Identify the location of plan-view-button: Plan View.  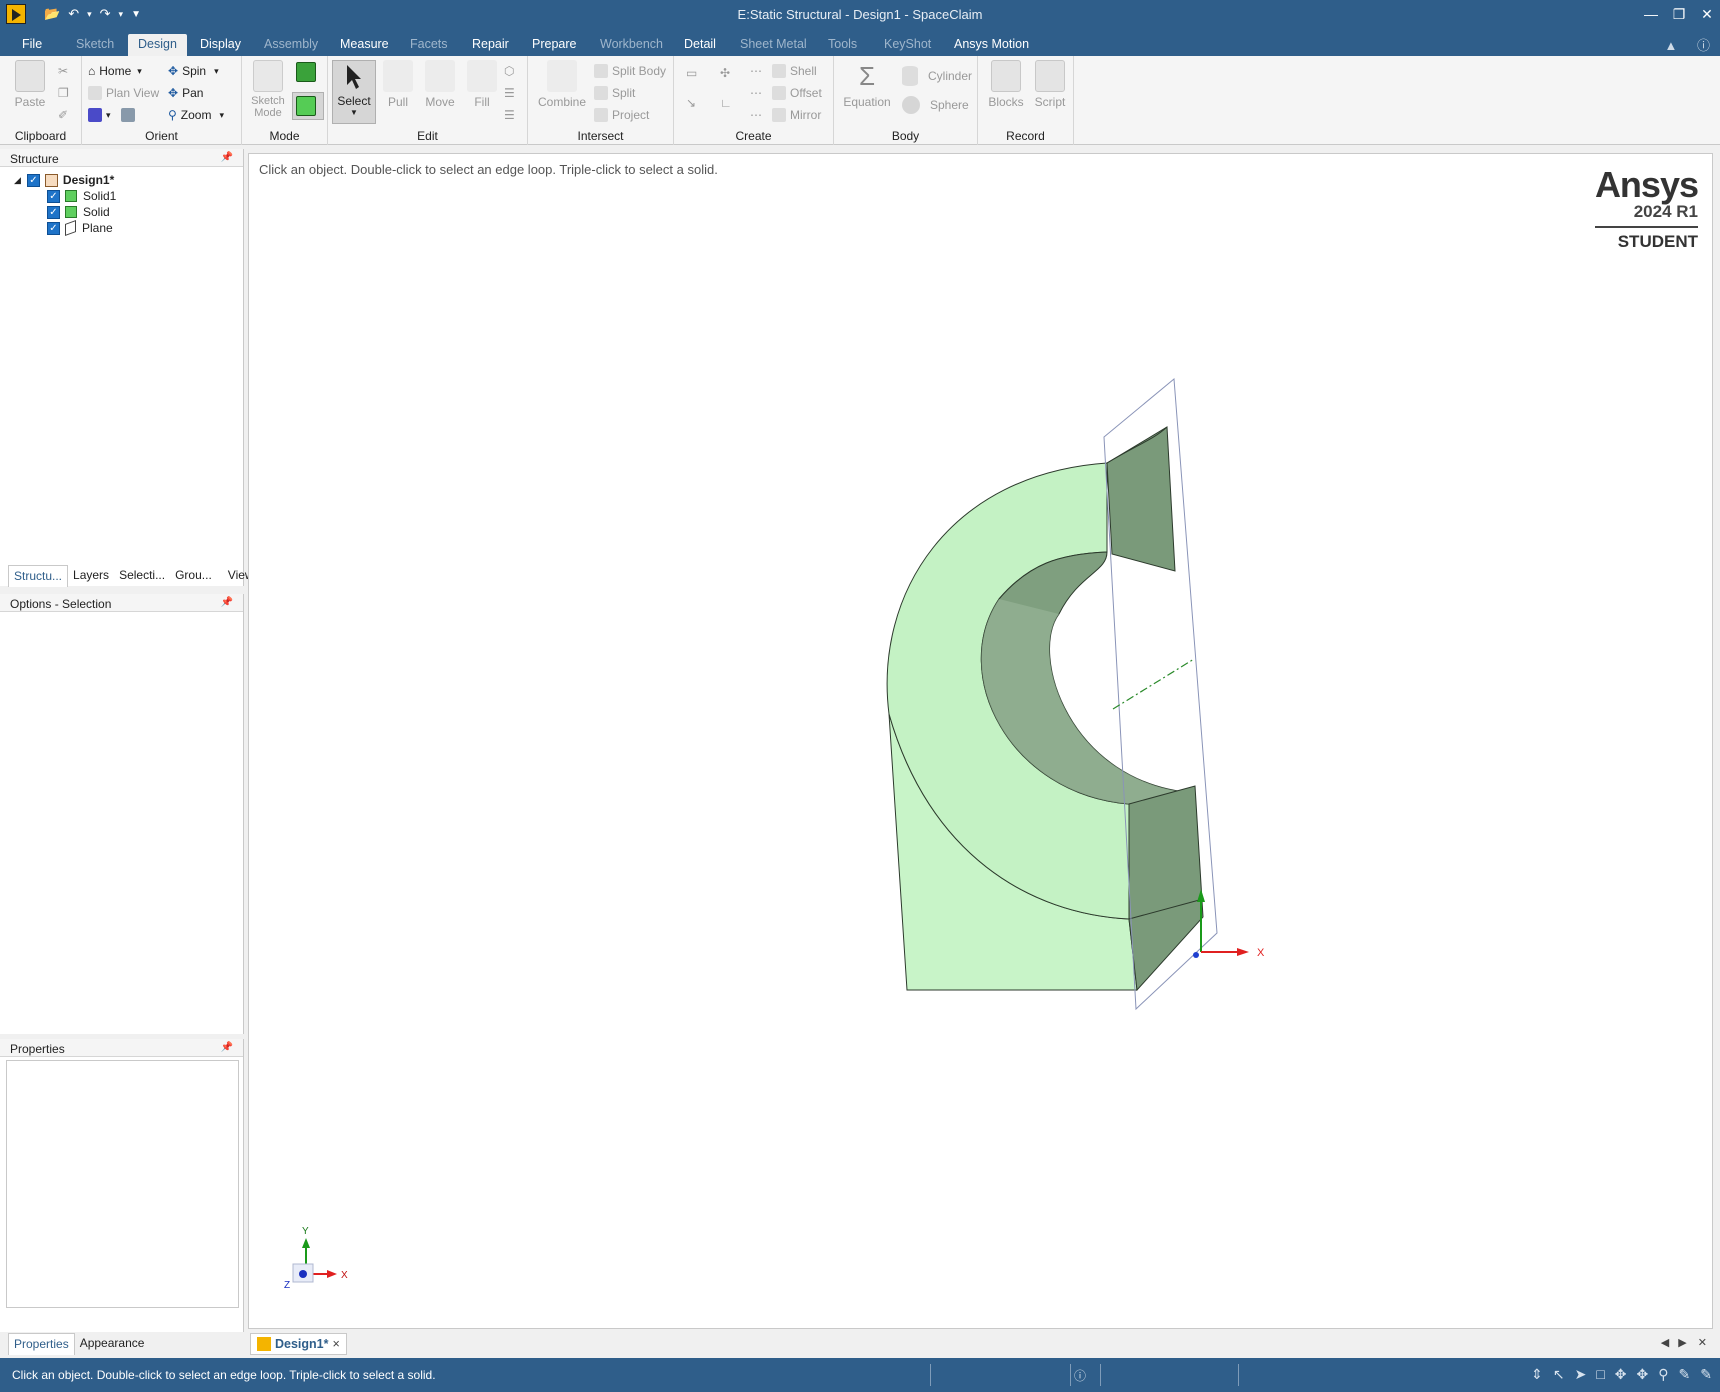
(123, 93).